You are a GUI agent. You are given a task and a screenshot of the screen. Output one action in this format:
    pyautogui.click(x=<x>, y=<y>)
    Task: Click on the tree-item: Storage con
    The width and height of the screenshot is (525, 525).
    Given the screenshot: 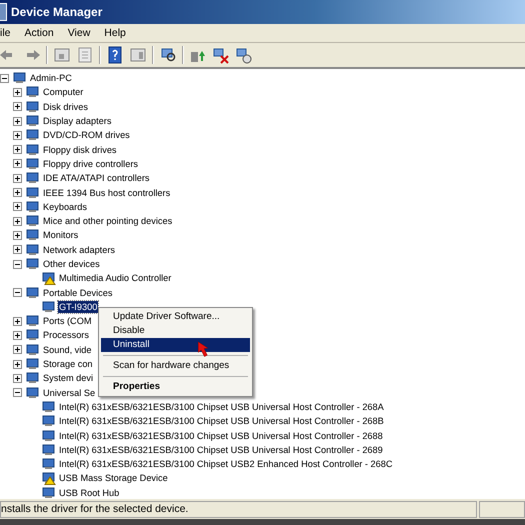 What is the action you would take?
    pyautogui.click(x=68, y=364)
    